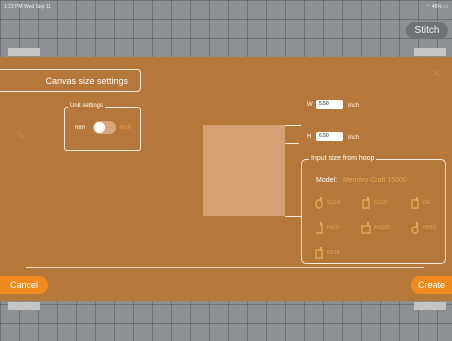  I want to click on height-leader-line, so click(292, 143).